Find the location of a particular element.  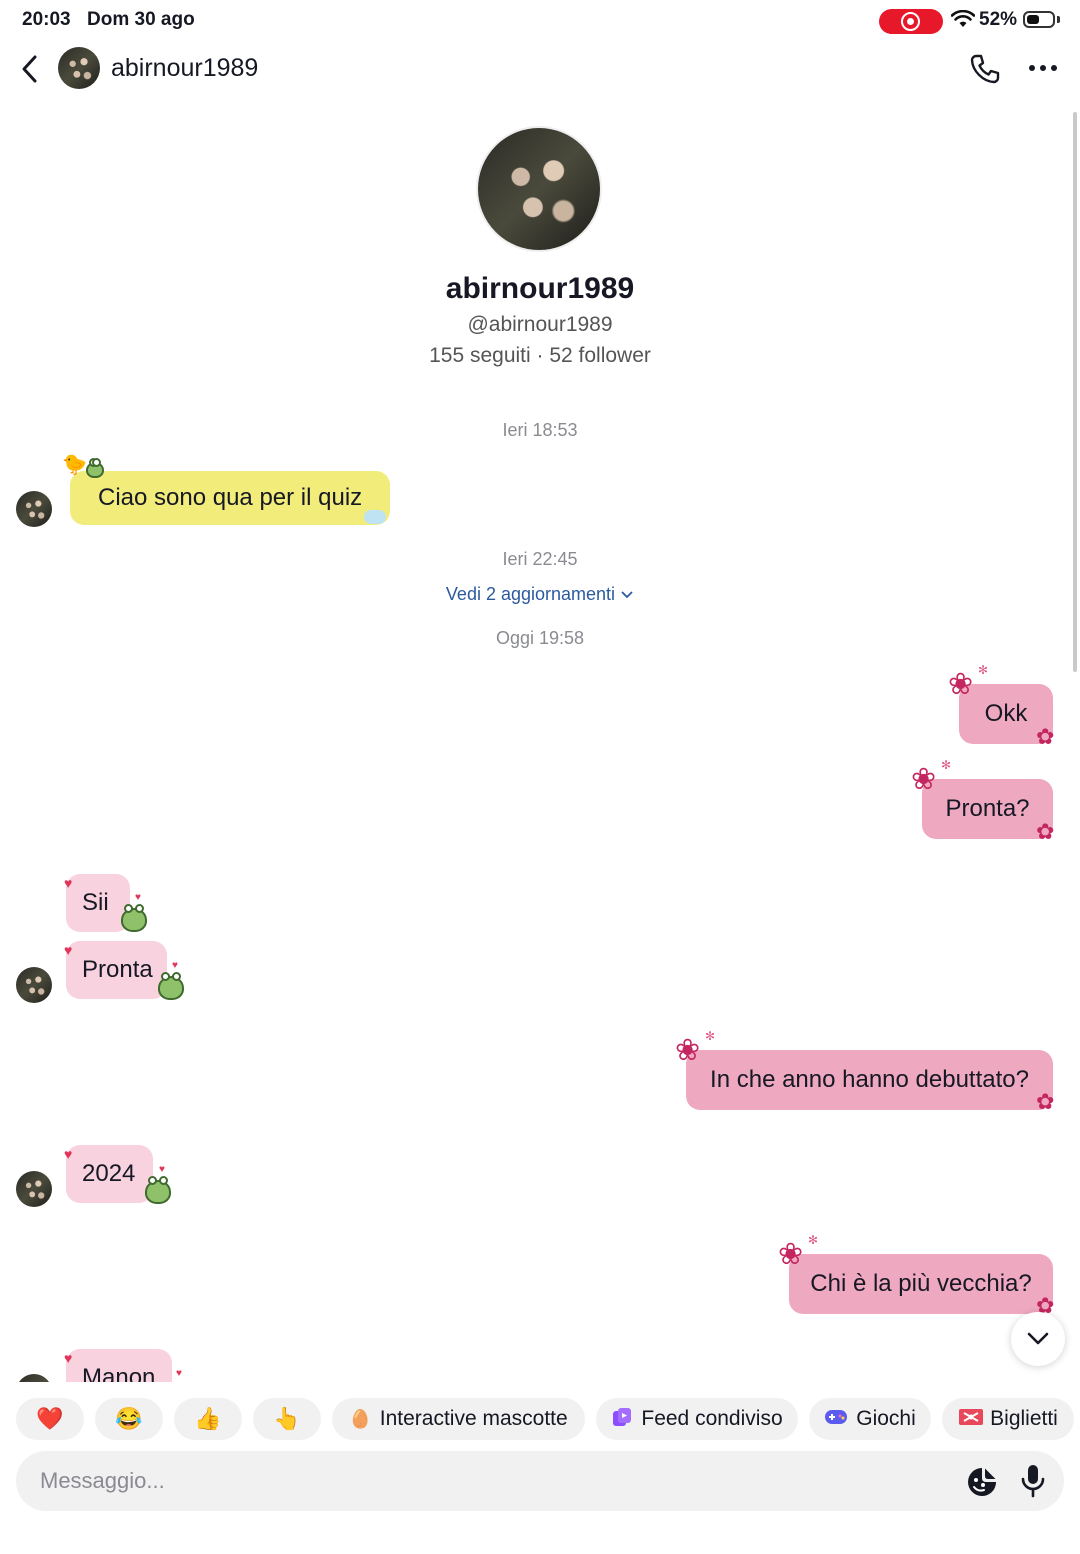

timestamp: Ieri 22:45 is located at coordinates (540, 559).